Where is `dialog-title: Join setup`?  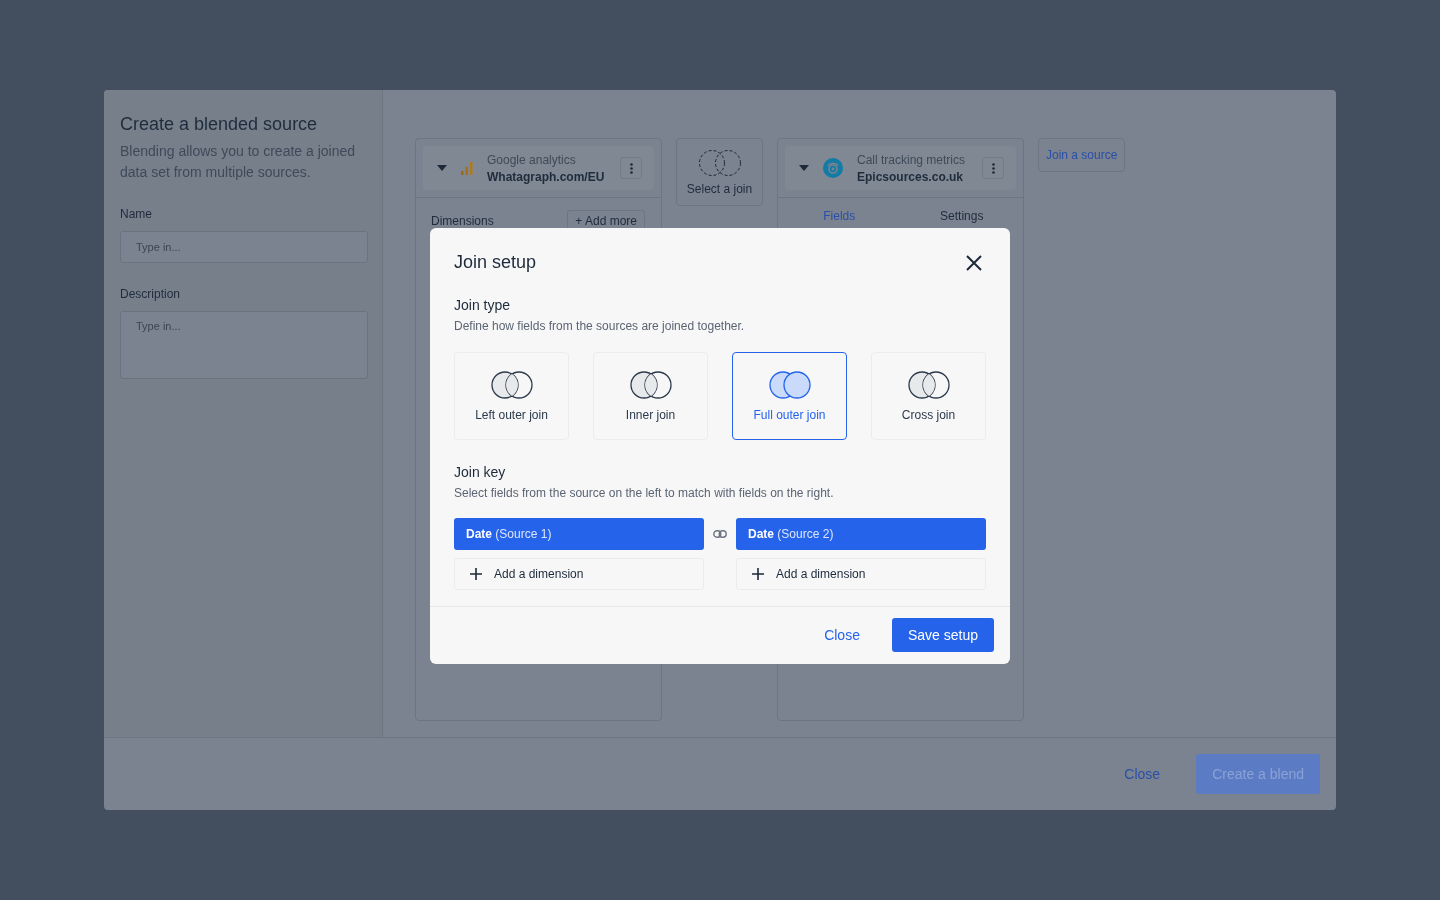
dialog-title: Join setup is located at coordinates (495, 262).